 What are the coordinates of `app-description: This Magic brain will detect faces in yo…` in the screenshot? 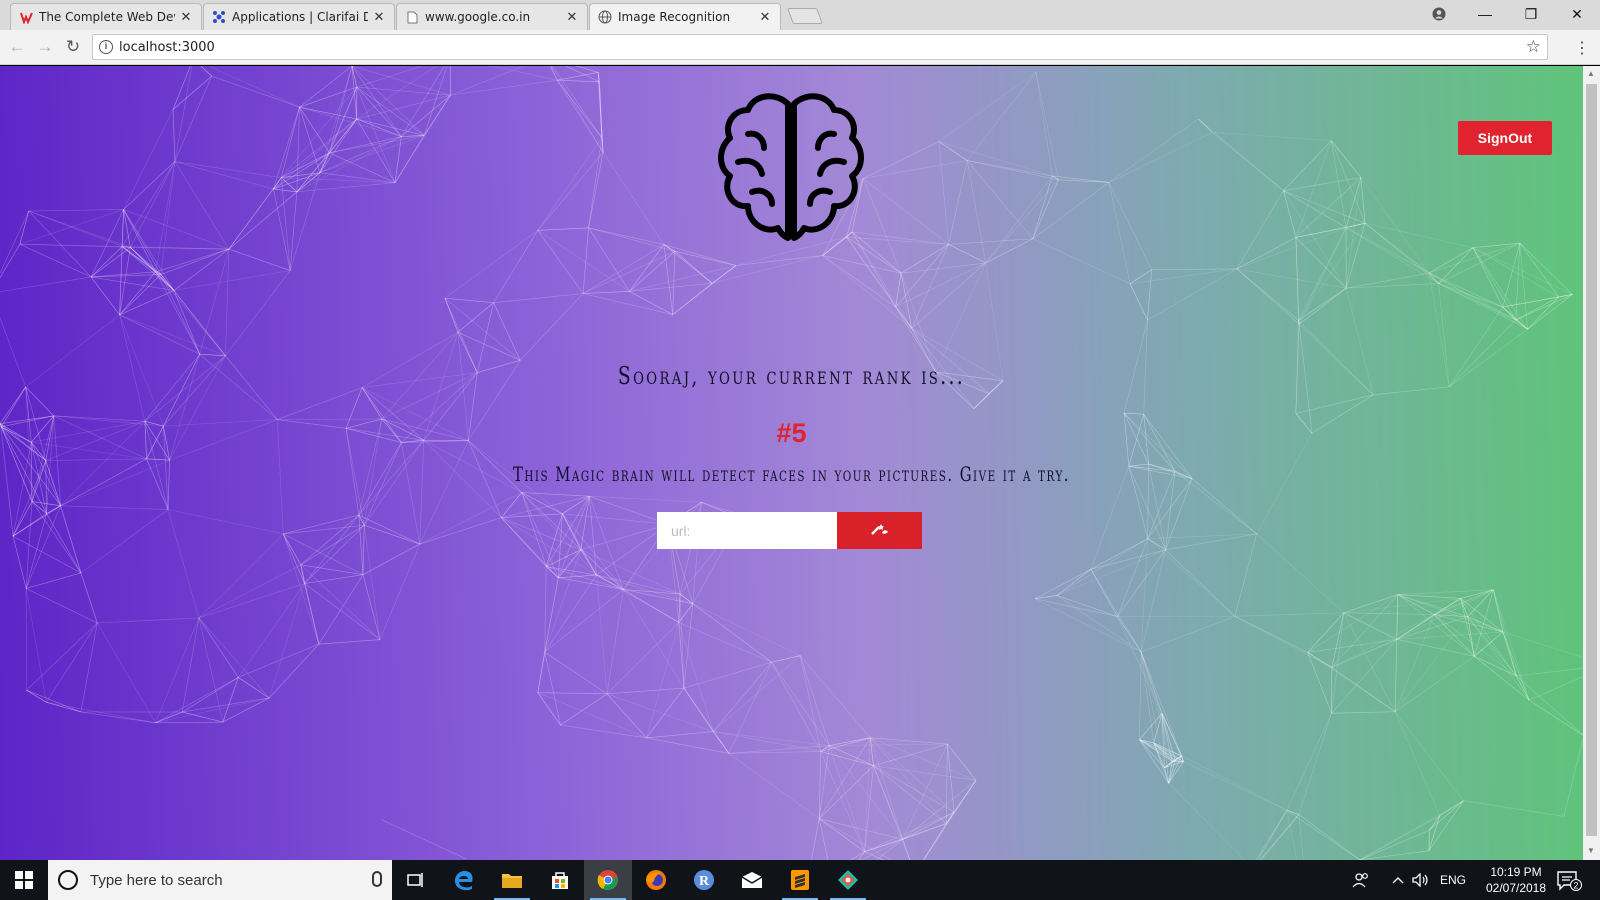 It's located at (791, 474).